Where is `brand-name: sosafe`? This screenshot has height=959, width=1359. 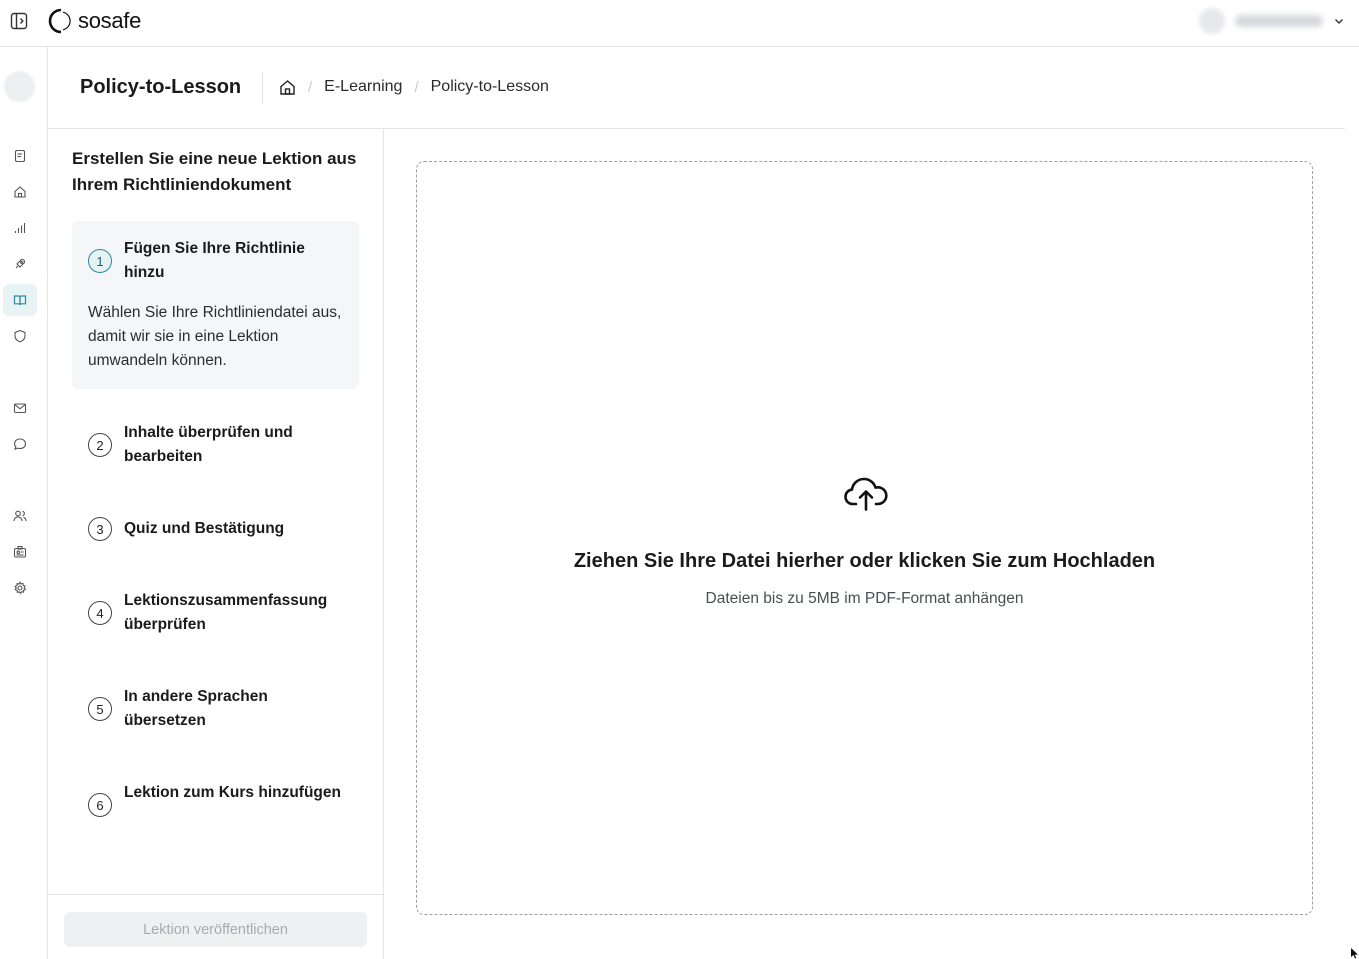
brand-name: sosafe is located at coordinates (110, 20).